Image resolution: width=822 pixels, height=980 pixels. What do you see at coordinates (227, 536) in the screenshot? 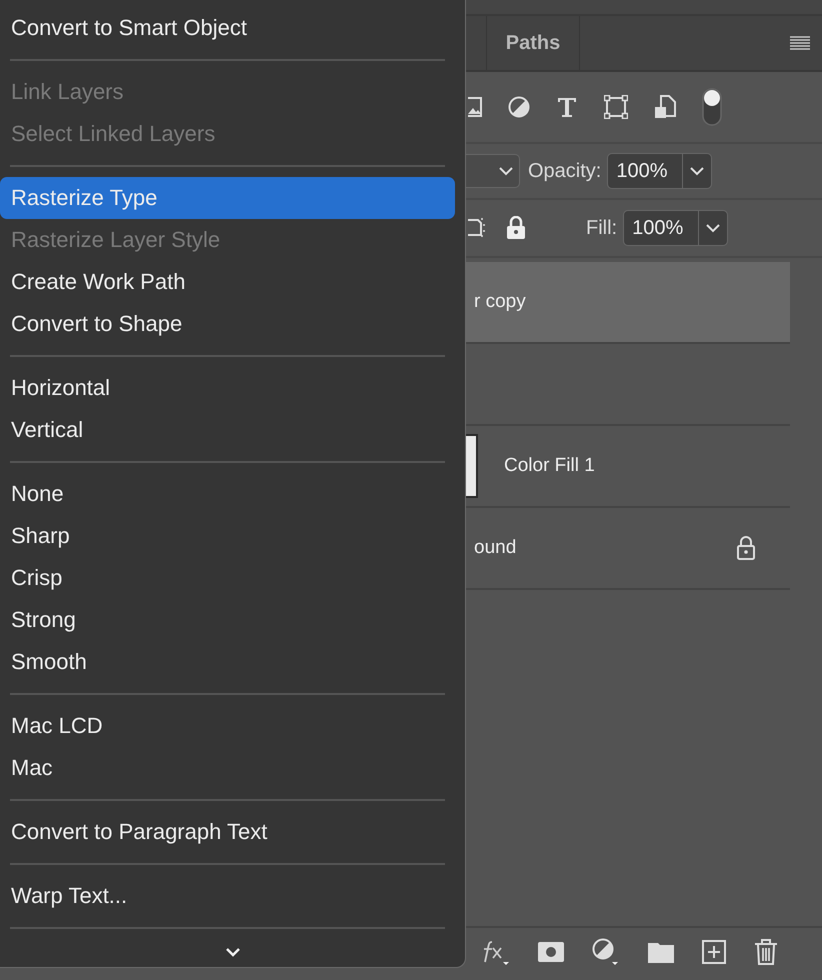
I see `menu-item: Sharp` at bounding box center [227, 536].